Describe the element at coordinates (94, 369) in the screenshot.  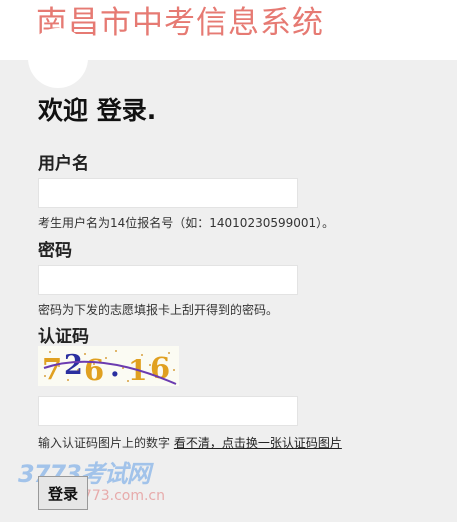
I see `svg-text: 6` at that location.